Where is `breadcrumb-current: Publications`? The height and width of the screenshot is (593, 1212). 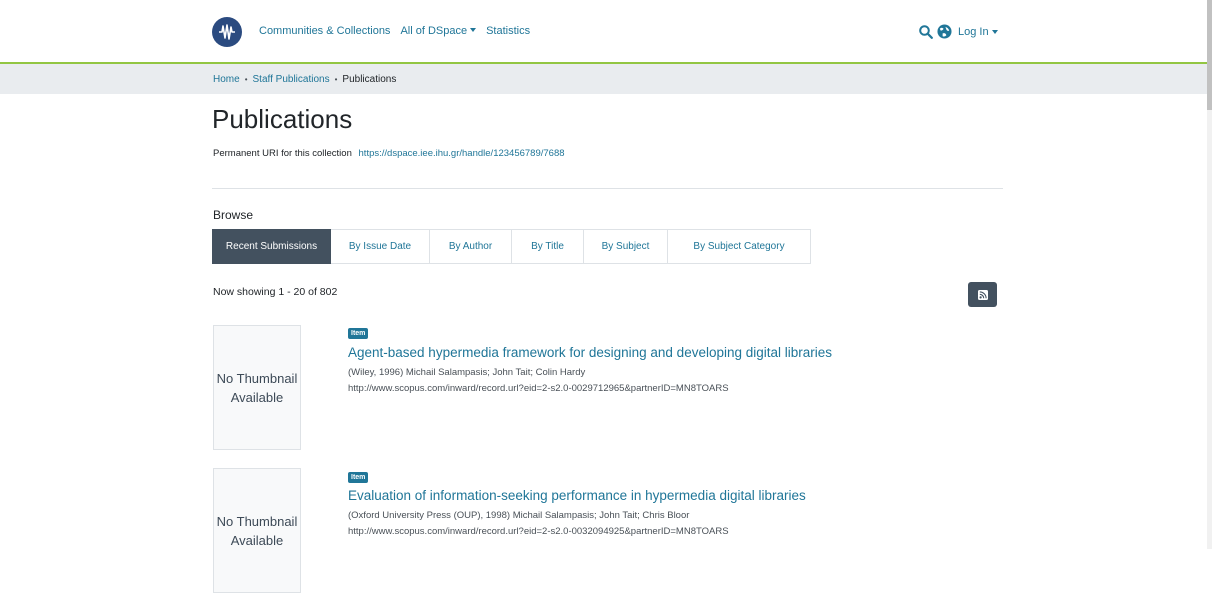 breadcrumb-current: Publications is located at coordinates (369, 79).